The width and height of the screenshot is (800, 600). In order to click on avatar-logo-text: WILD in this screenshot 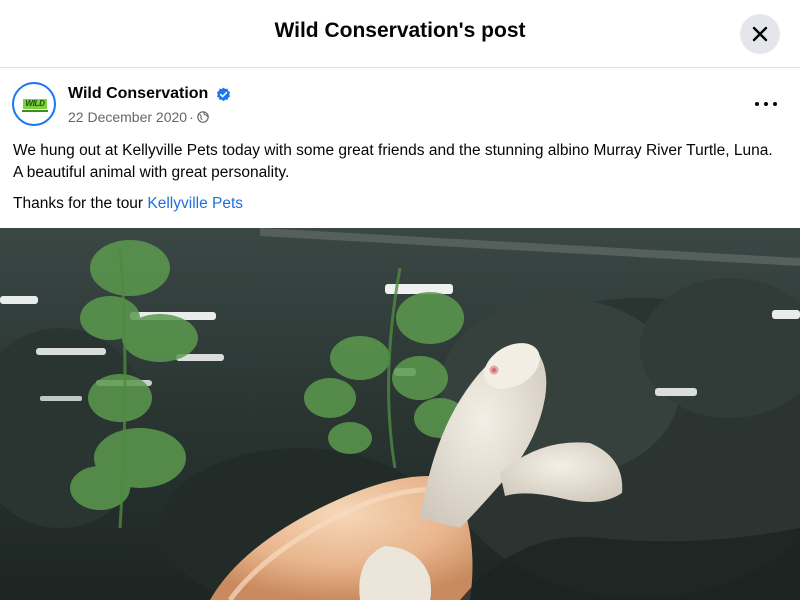, I will do `click(35, 104)`.